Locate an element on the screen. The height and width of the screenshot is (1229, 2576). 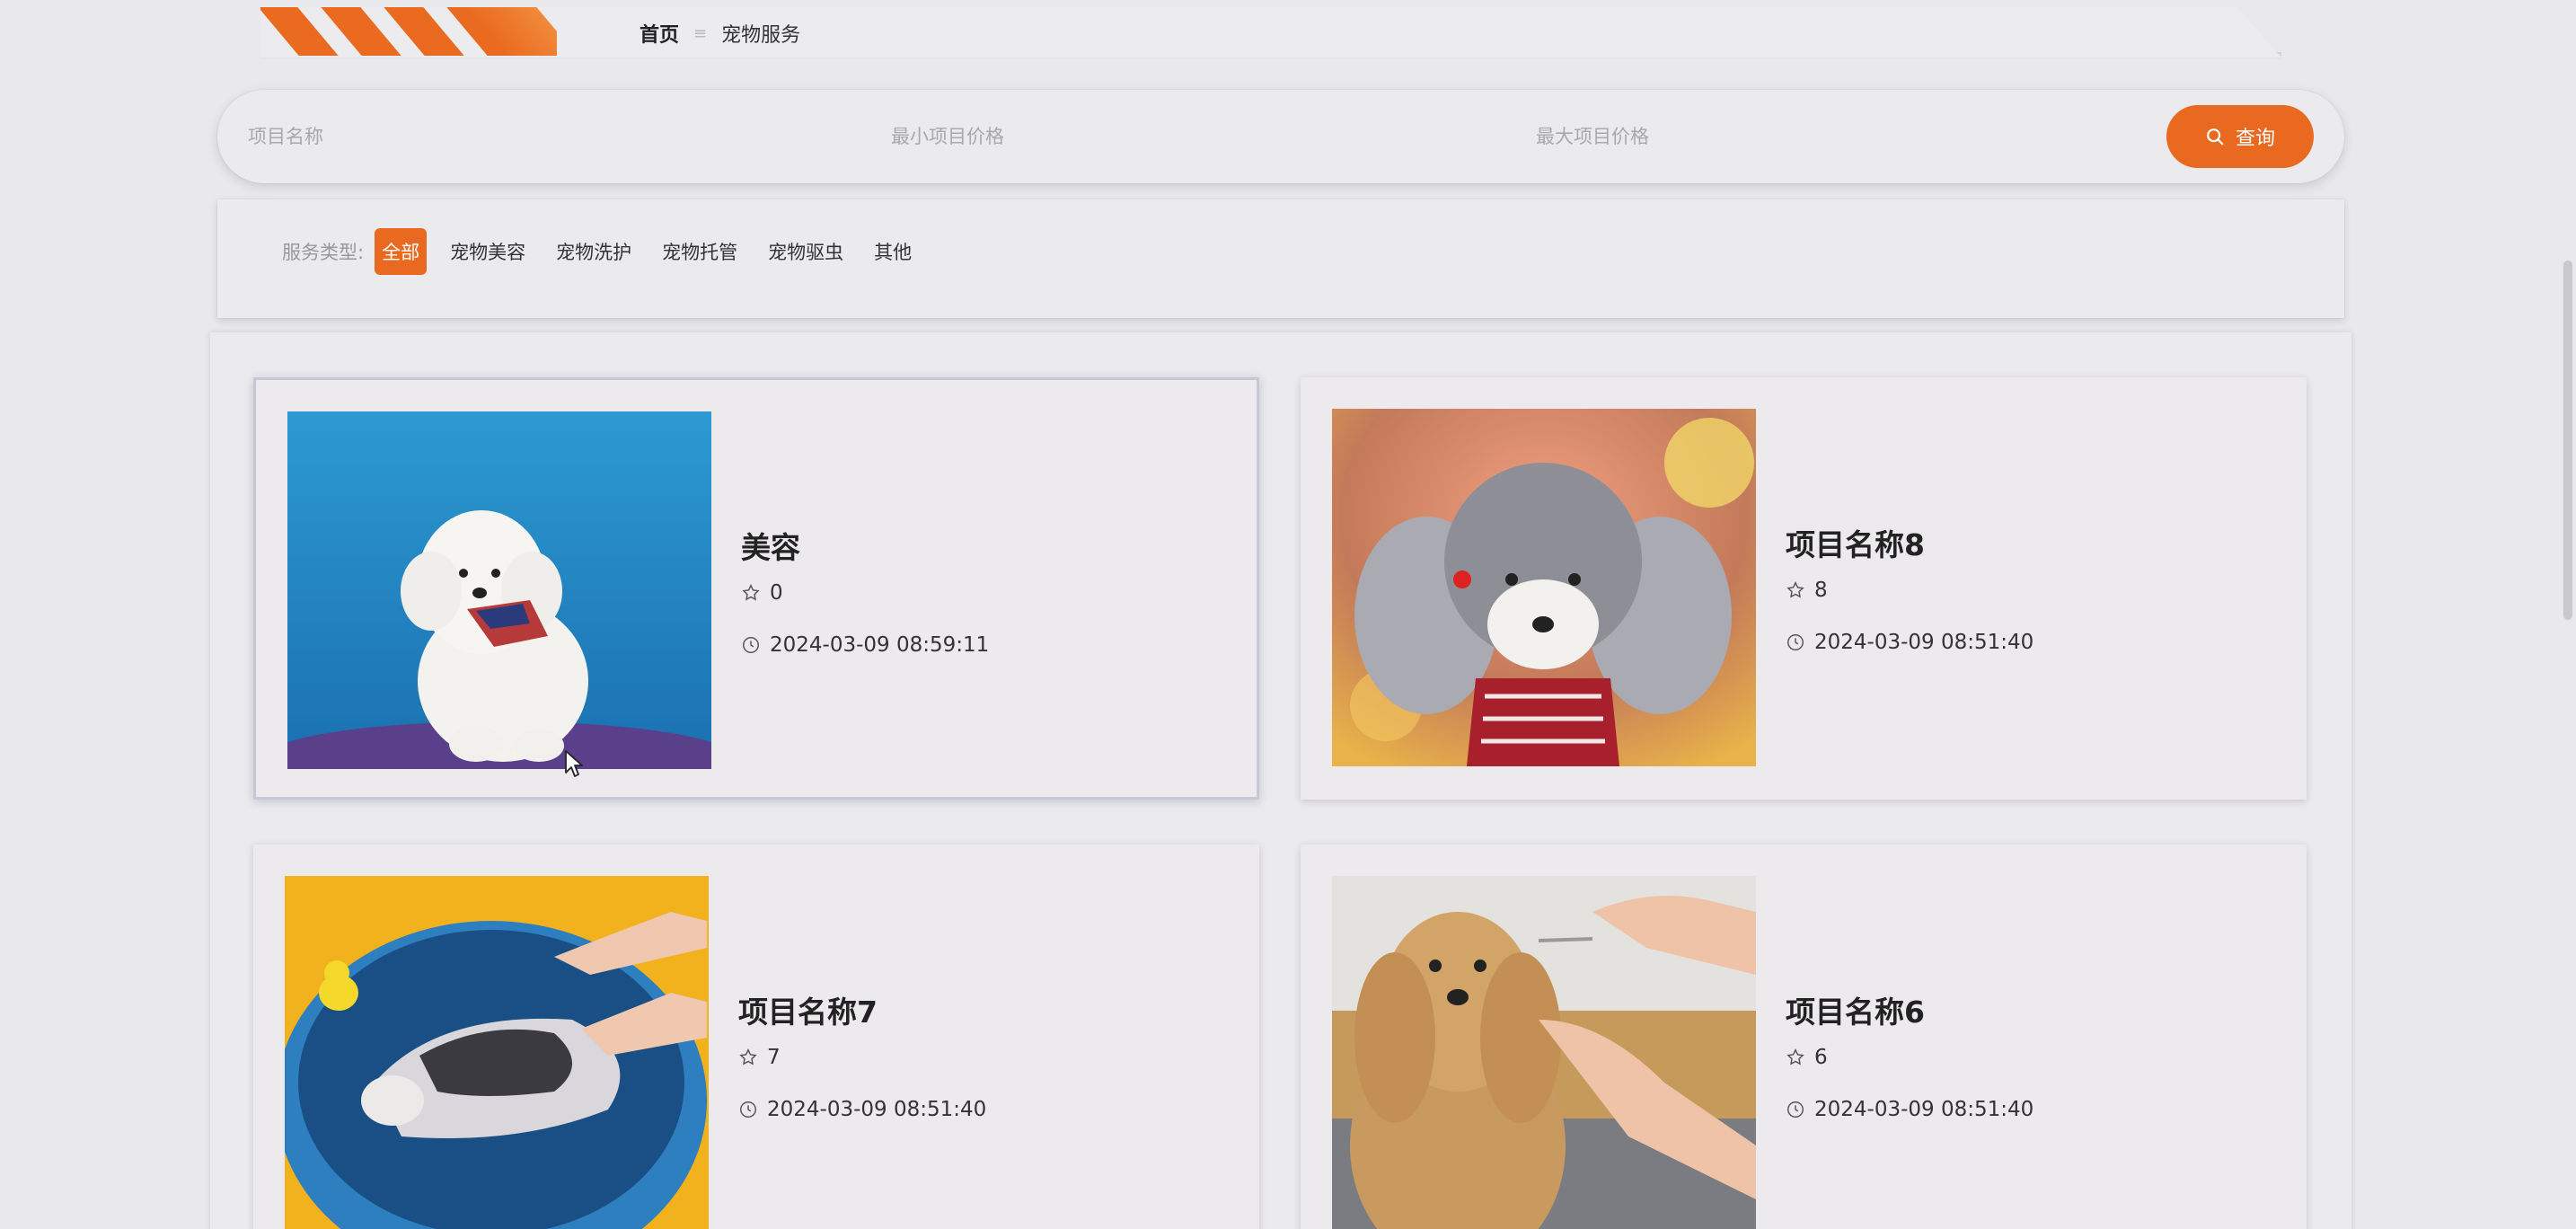
svg-text: ﾠ is located at coordinates (625, 637).